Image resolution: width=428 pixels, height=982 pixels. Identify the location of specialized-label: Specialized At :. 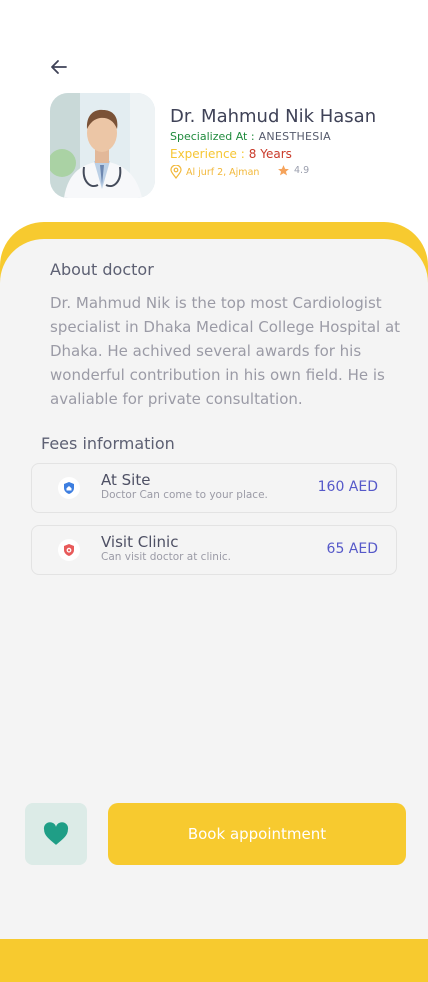
(212, 136).